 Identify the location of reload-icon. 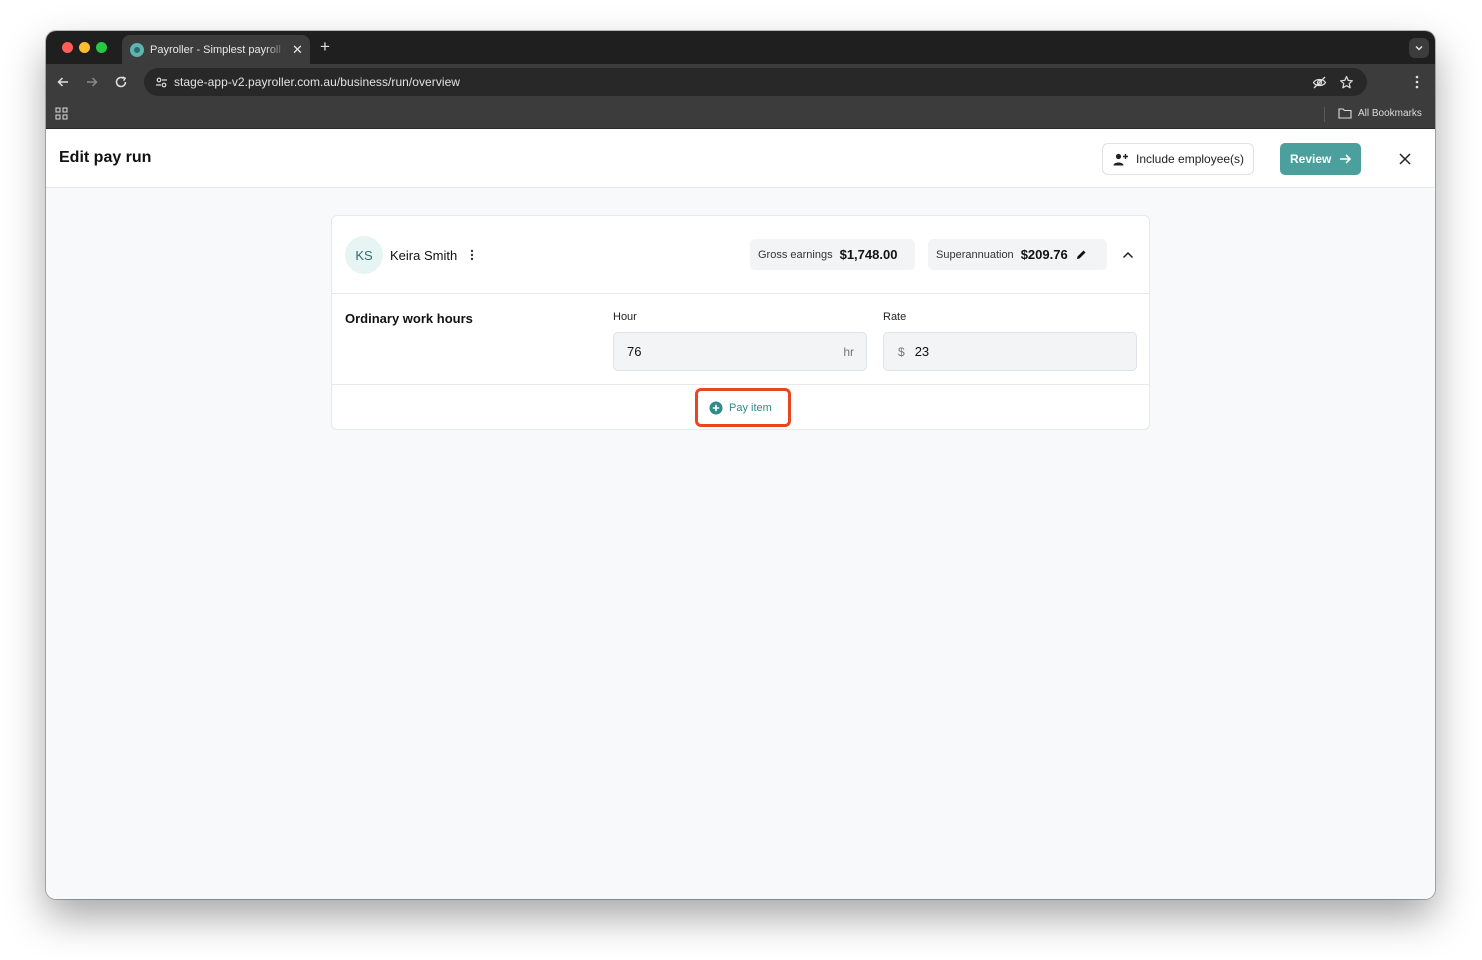
(121, 82).